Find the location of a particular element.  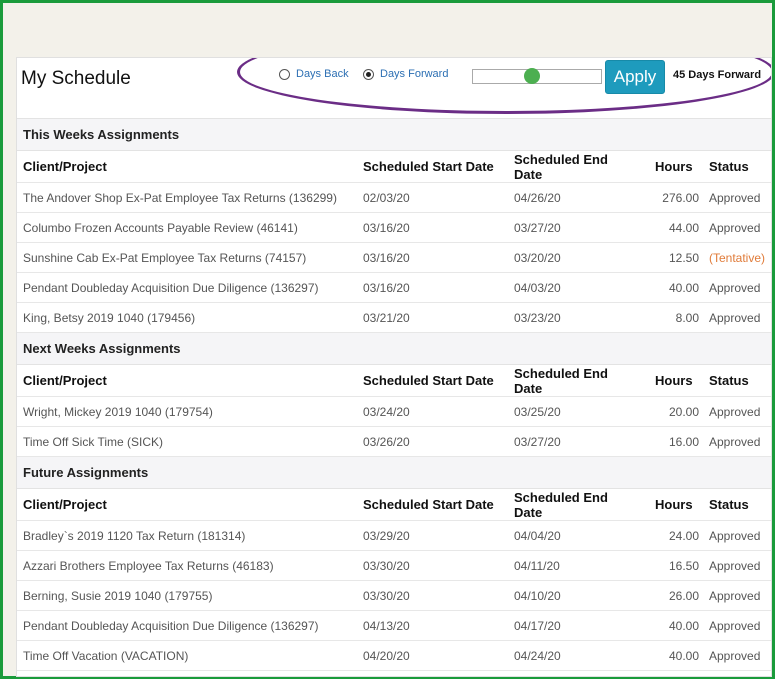

days-forward-readout: 45 Days Forward is located at coordinates (717, 75).